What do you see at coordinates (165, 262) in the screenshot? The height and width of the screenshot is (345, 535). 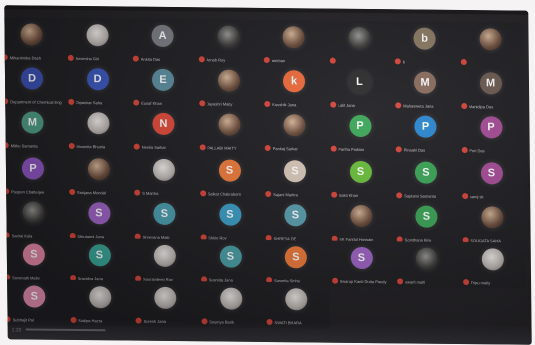 I see `participant-tile: Souravdeep Roy` at bounding box center [165, 262].